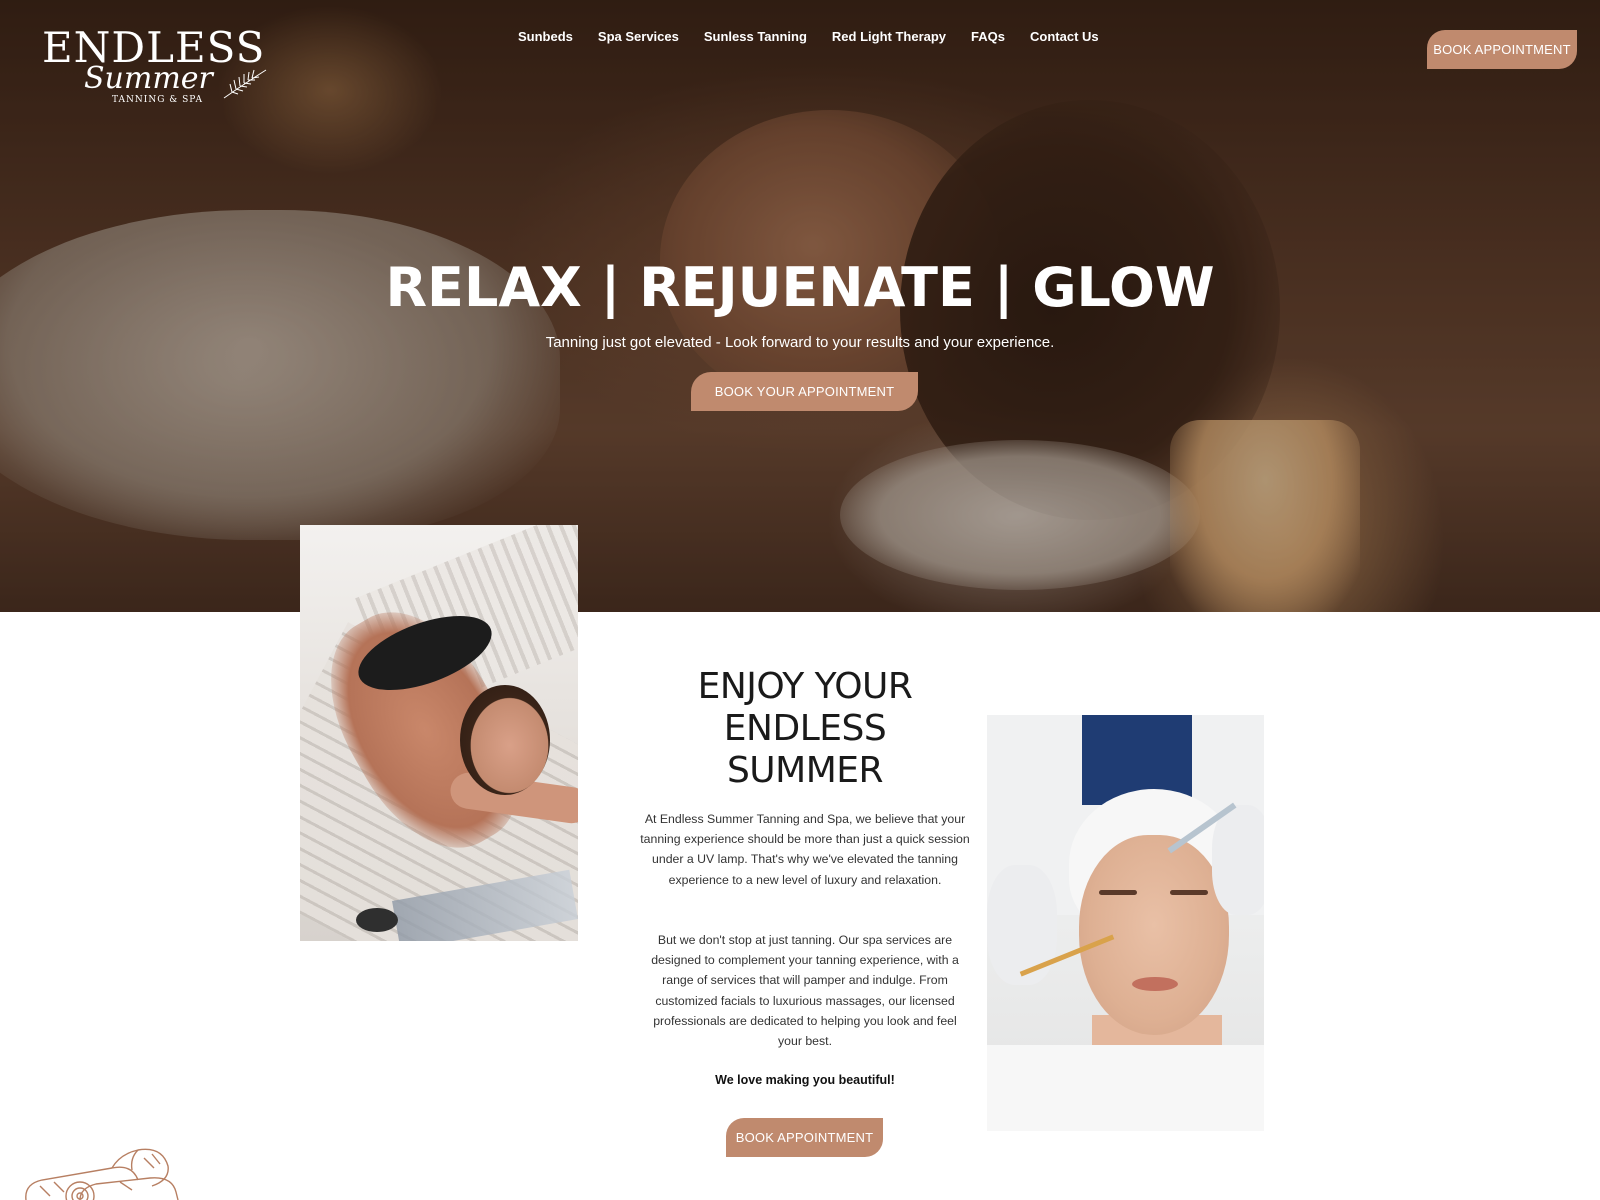 The image size is (1600, 1200). I want to click on tanning-person-head, so click(505, 740).